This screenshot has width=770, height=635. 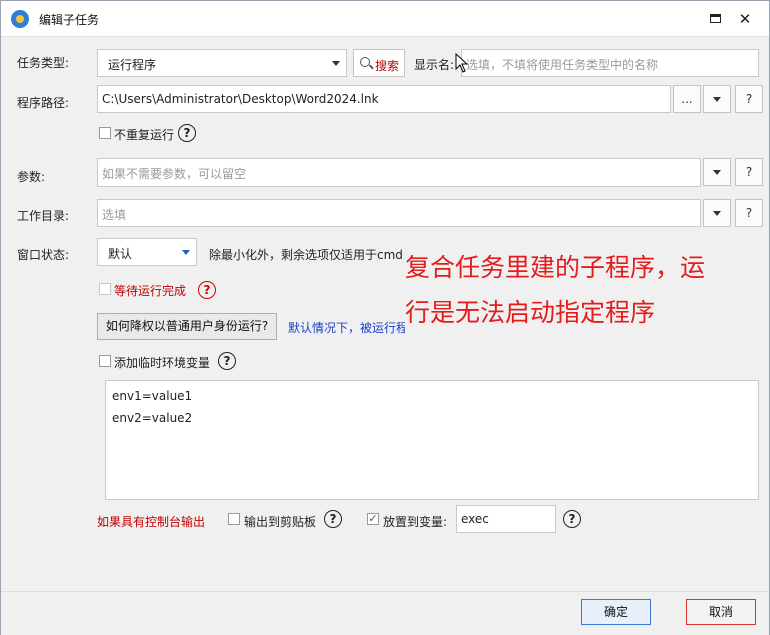 I want to click on workdir-placeholder: 选填, so click(x=114, y=215).